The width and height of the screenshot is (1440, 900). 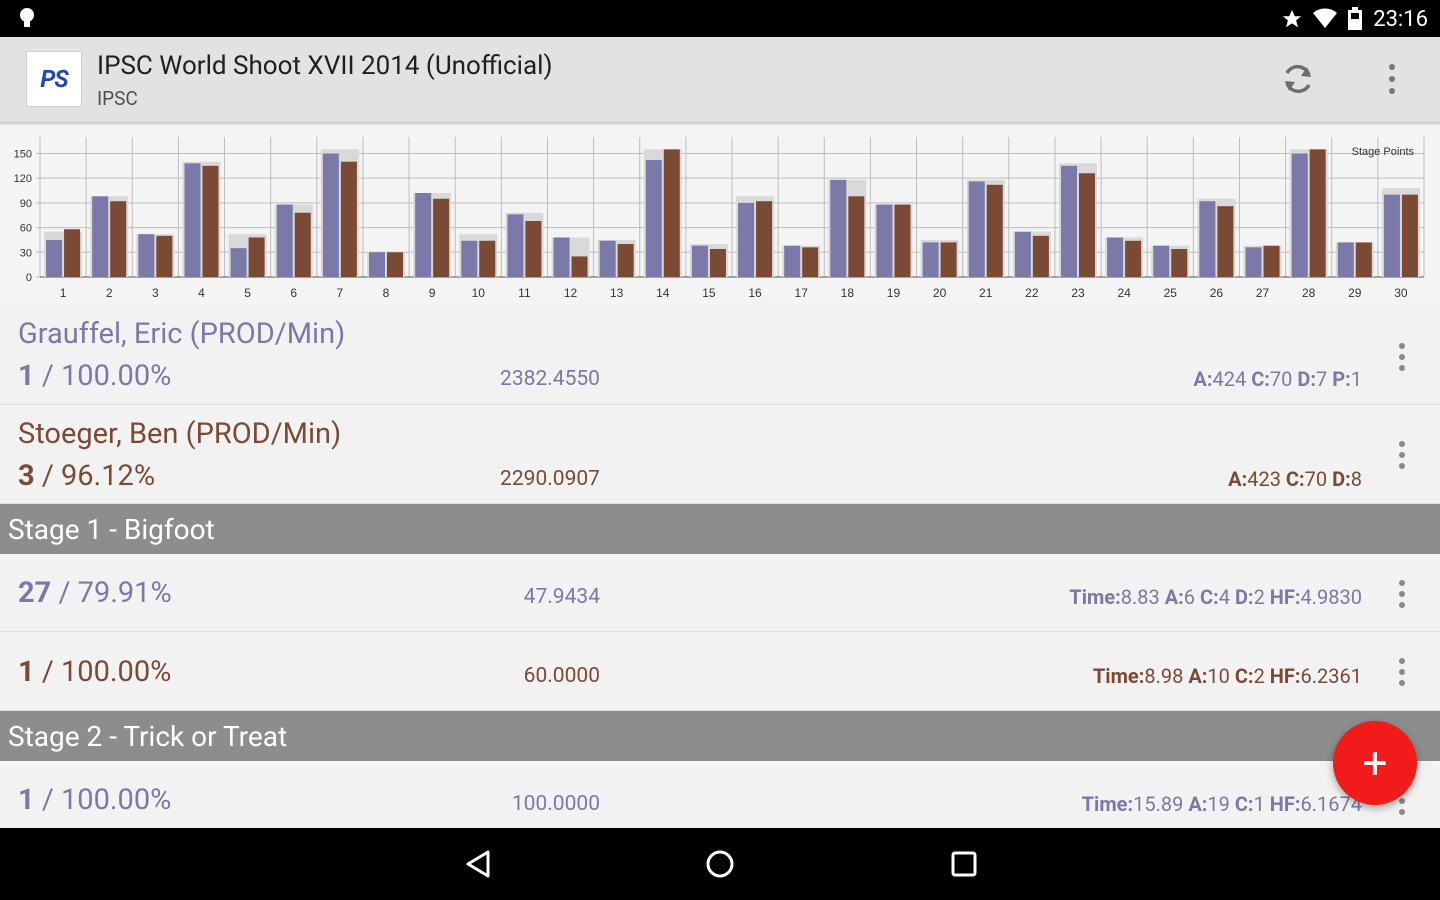 I want to click on x-tick-label: 20, so click(x=940, y=293).